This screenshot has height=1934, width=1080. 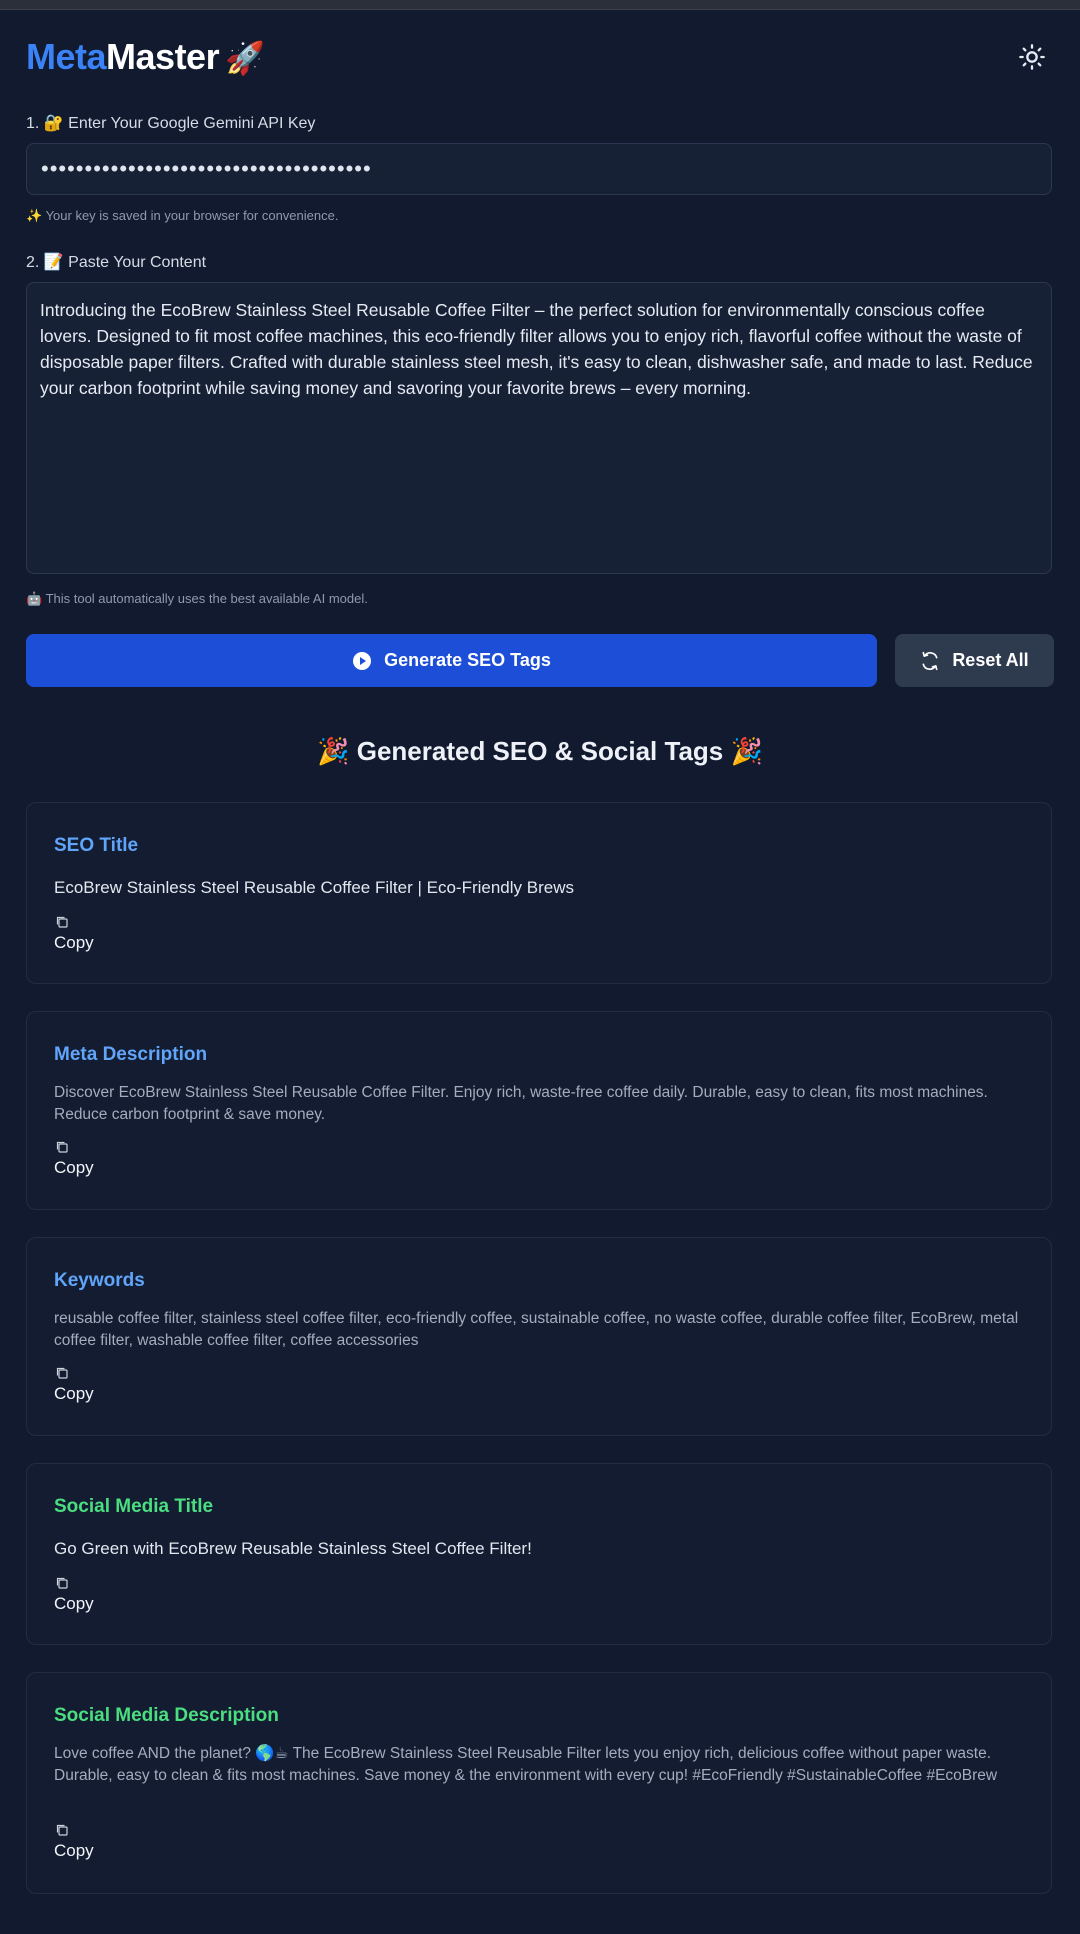 I want to click on content-label: 2. 📝 Paste Your Content, so click(x=116, y=262).